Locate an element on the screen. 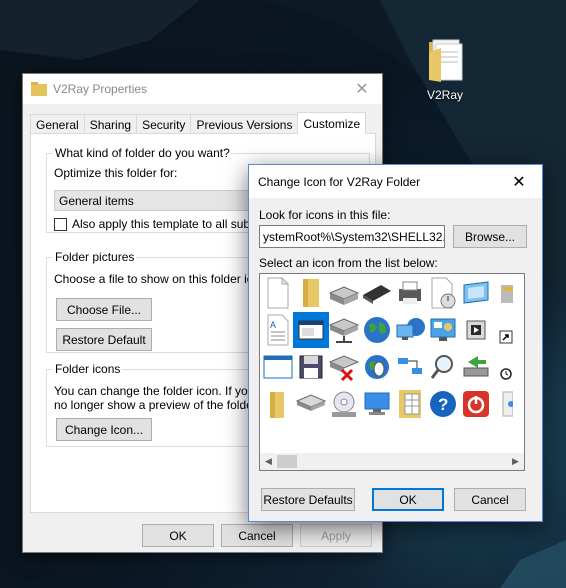  open-folder-icon is located at coordinates (278, 404).